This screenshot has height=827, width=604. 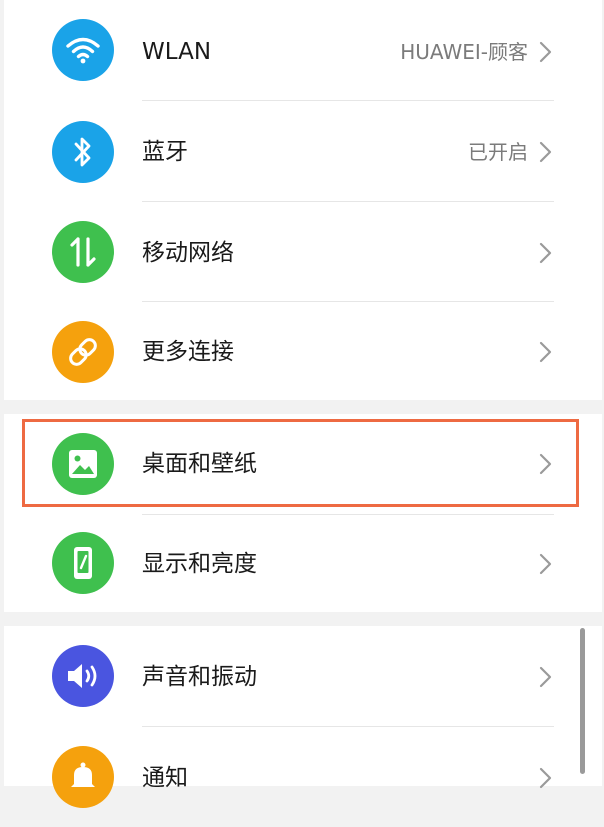 What do you see at coordinates (177, 52) in the screenshot?
I see `settings-item-label: WLAN` at bounding box center [177, 52].